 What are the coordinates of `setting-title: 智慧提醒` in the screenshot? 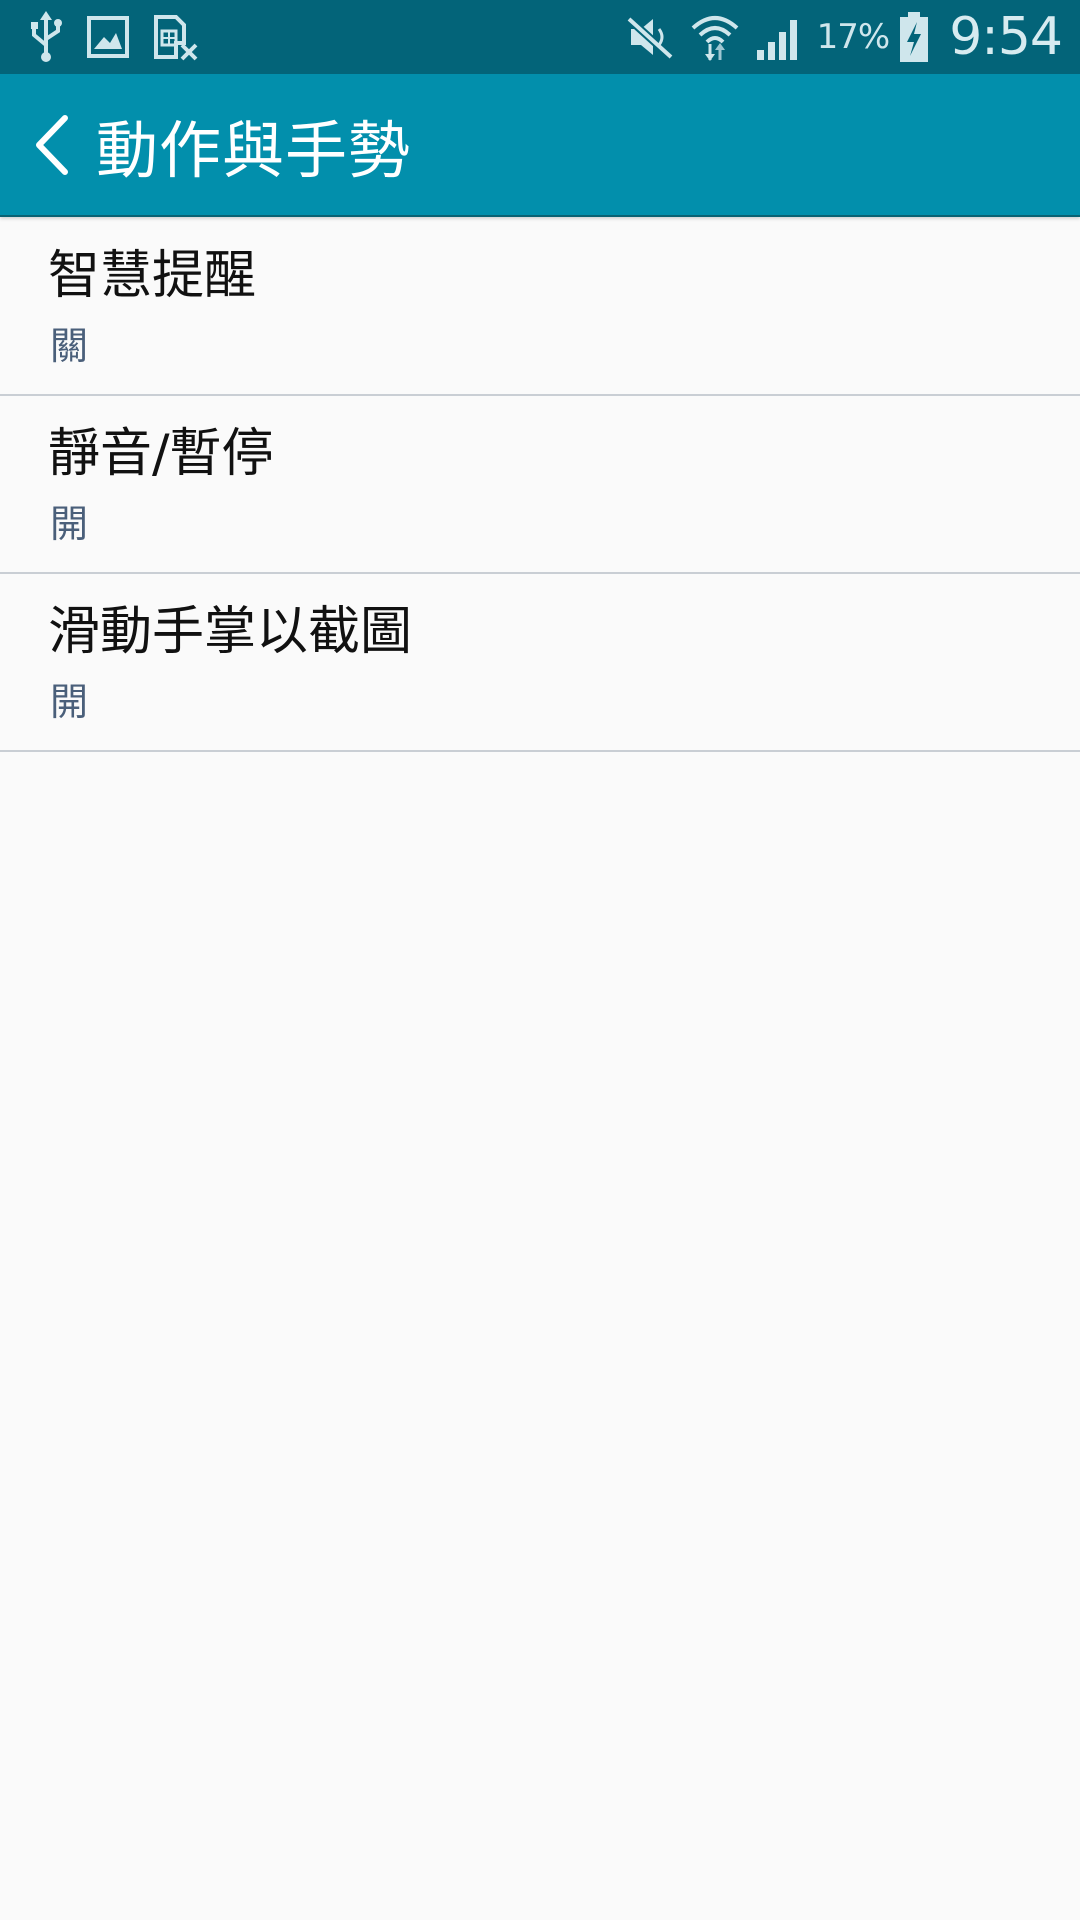 It's located at (152, 276).